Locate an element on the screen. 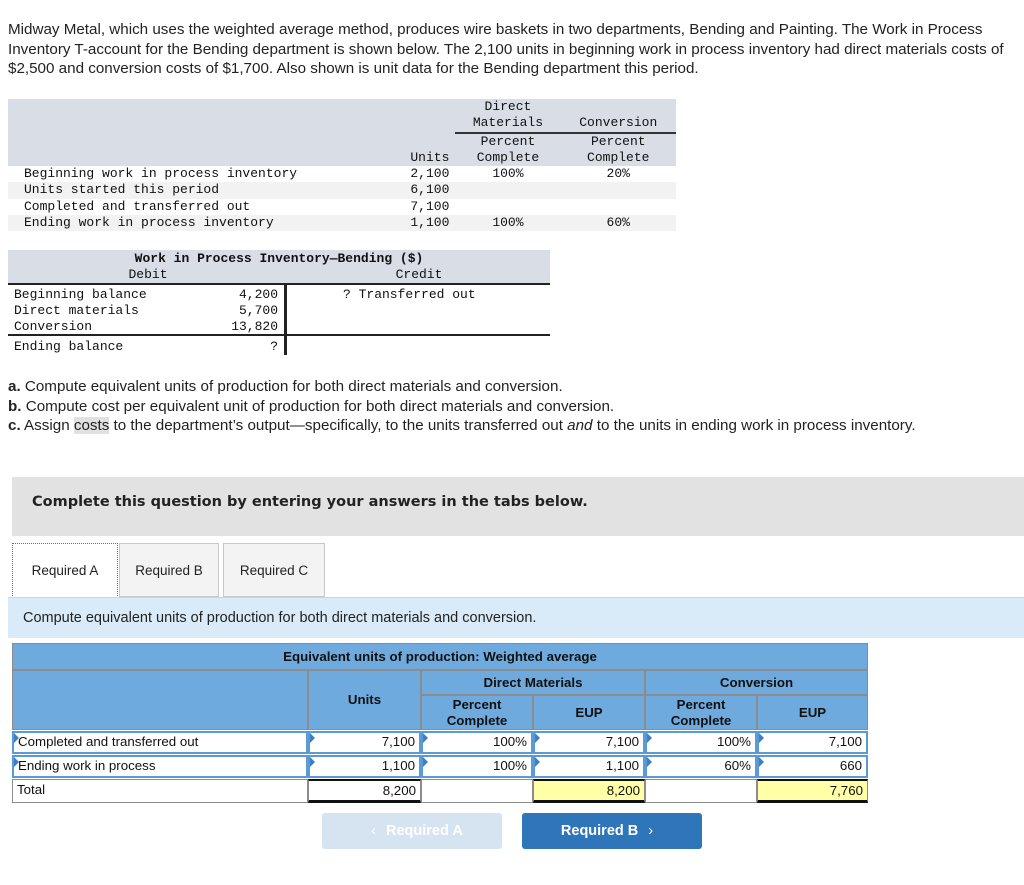 Image resolution: width=1024 pixels, height=885 pixels. units-input: 1,100 is located at coordinates (364, 766).